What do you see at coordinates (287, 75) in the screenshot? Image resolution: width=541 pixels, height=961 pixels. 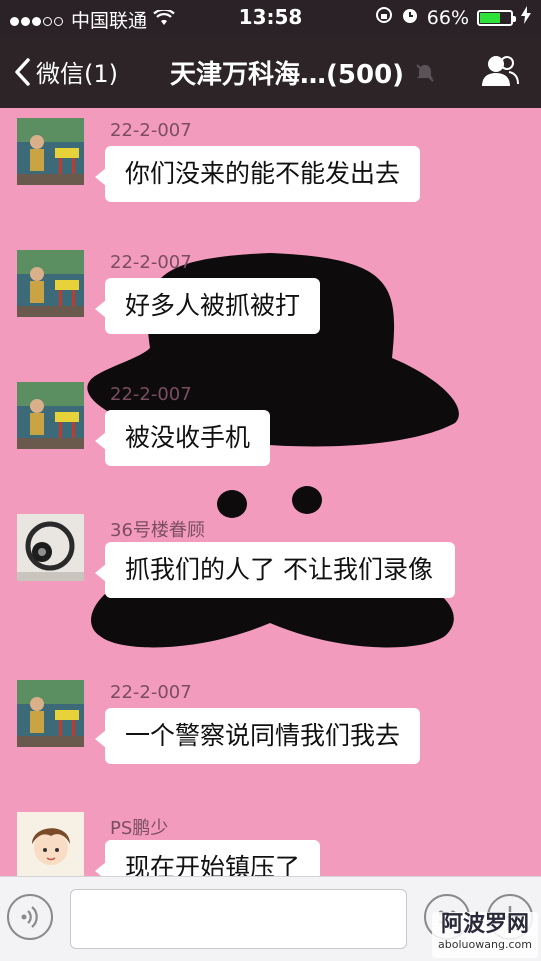 I see `chat-title-text: 天津万科海…(500)` at bounding box center [287, 75].